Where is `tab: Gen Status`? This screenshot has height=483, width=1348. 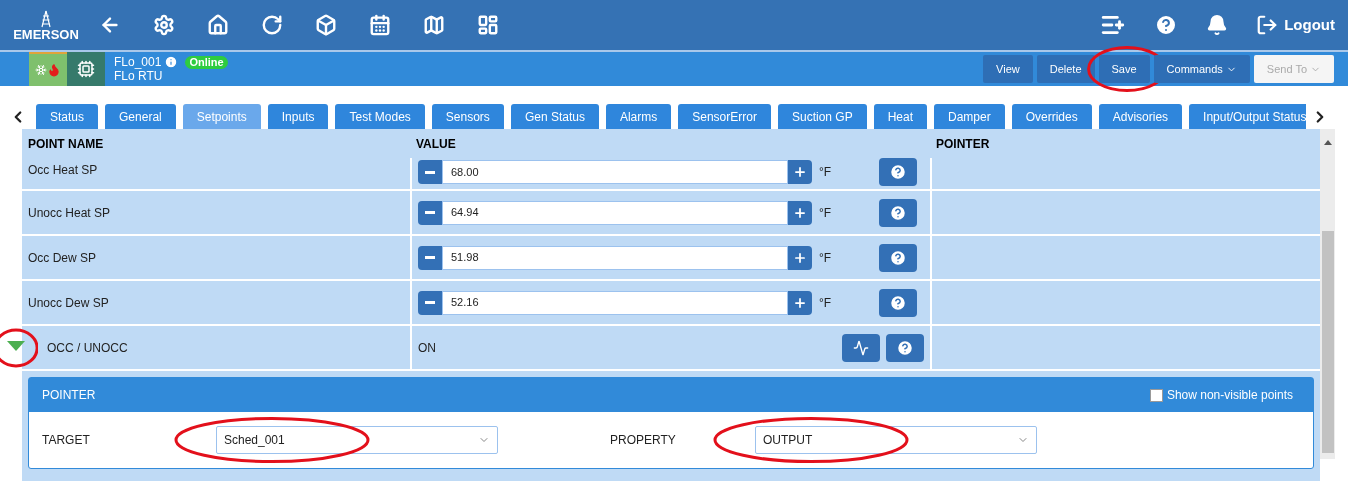
tab: Gen Status is located at coordinates (554, 116).